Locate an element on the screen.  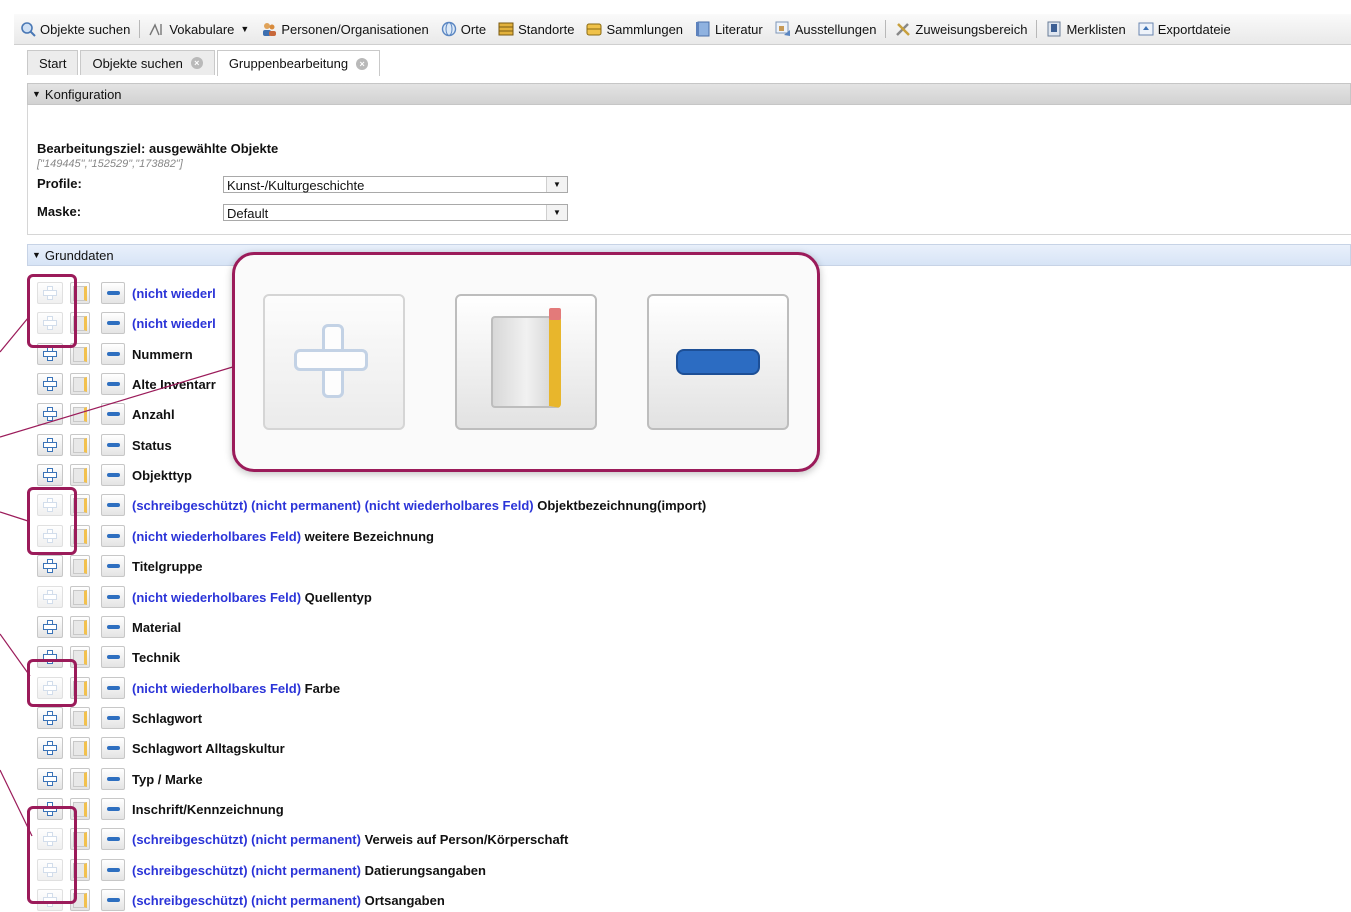
field-label: (nicht wiederholbares Feld) Farbe is located at coordinates (236, 688).